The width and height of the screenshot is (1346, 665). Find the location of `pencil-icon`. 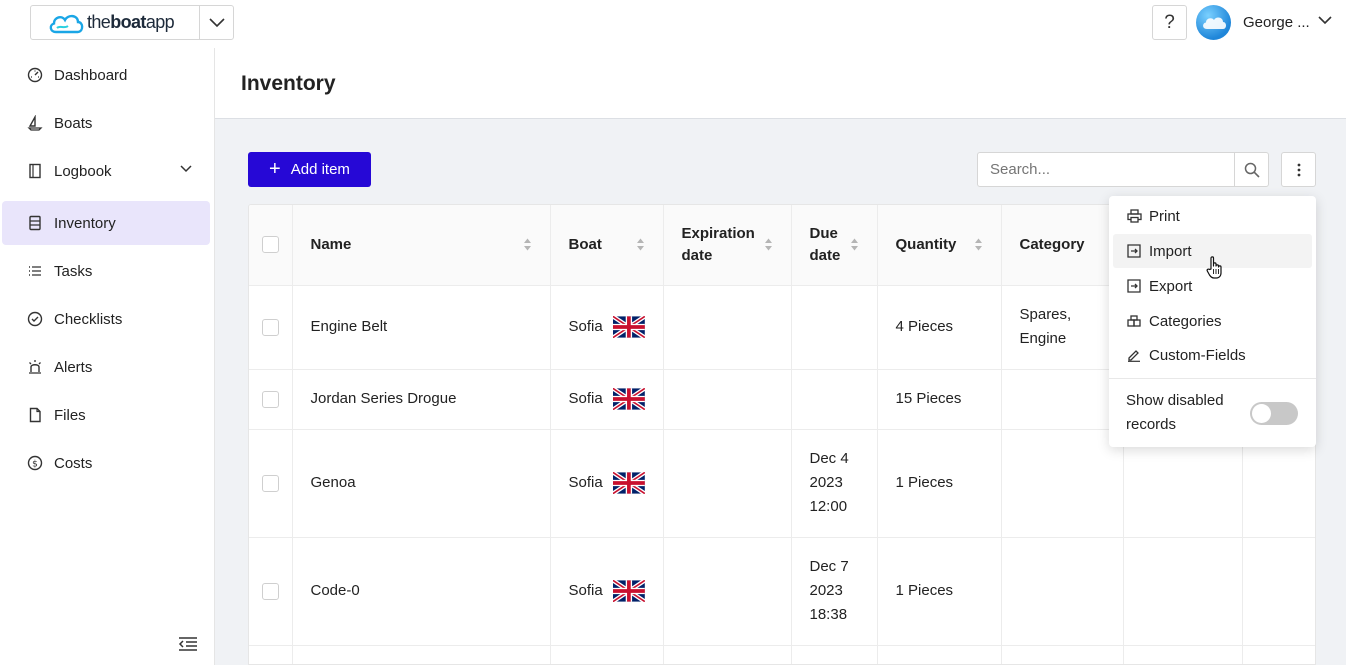

pencil-icon is located at coordinates (1134, 355).